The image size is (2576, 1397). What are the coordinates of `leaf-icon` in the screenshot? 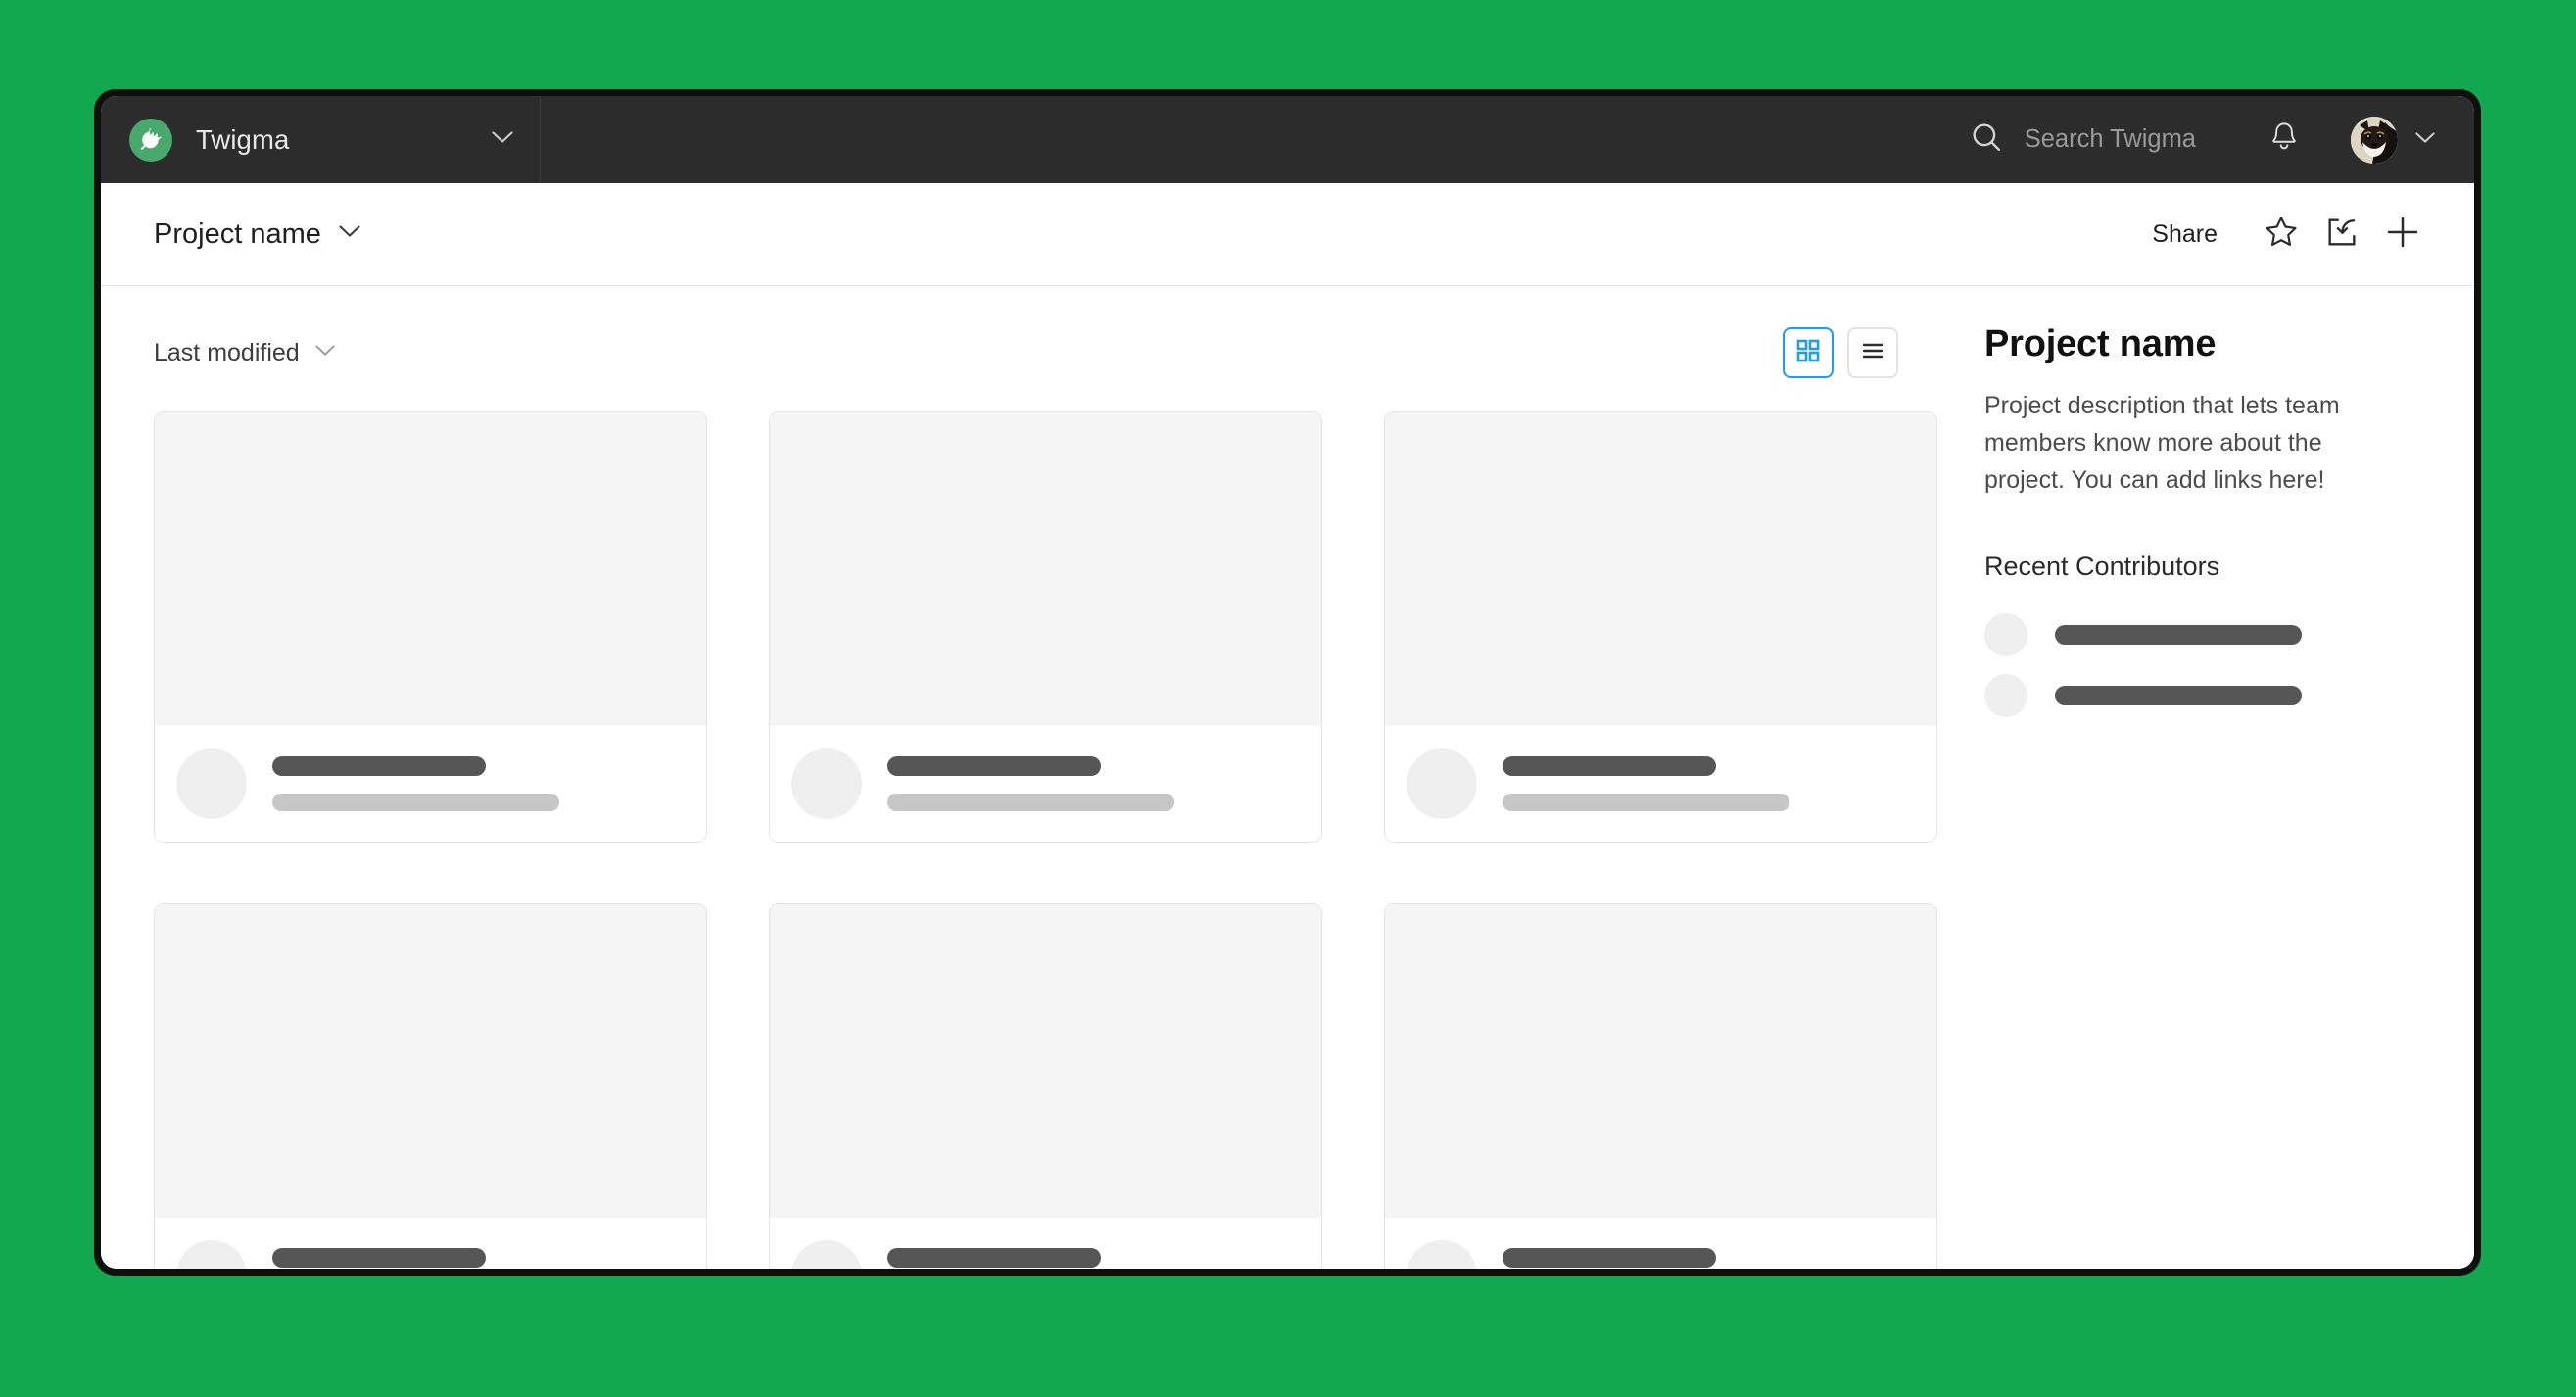 It's located at (150, 140).